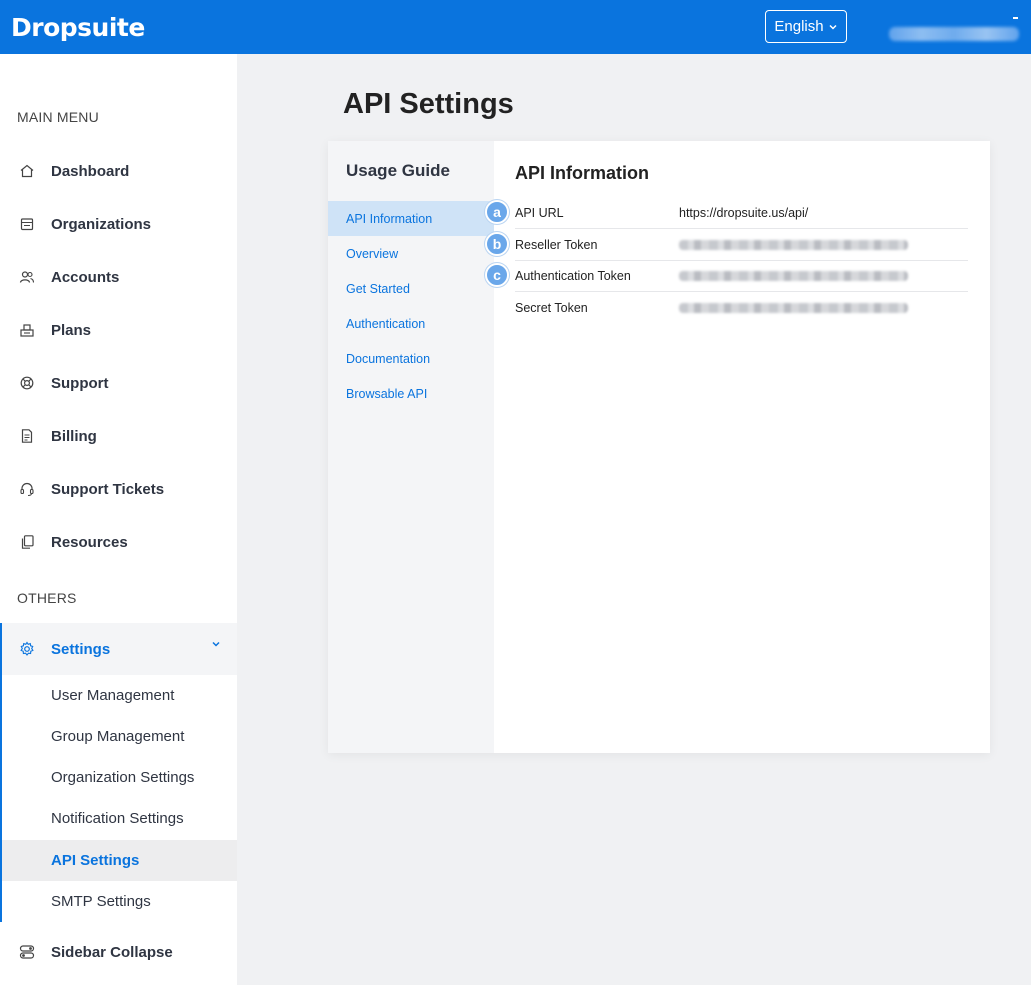  Describe the element at coordinates (90, 171) in the screenshot. I see `sidebar-item-label: Dashboard` at that location.